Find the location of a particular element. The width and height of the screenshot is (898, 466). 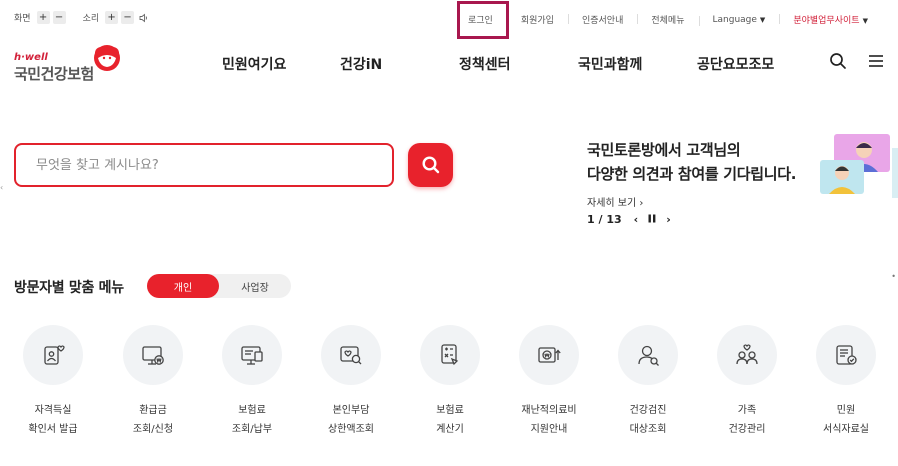

pause-icon is located at coordinates (652, 218).